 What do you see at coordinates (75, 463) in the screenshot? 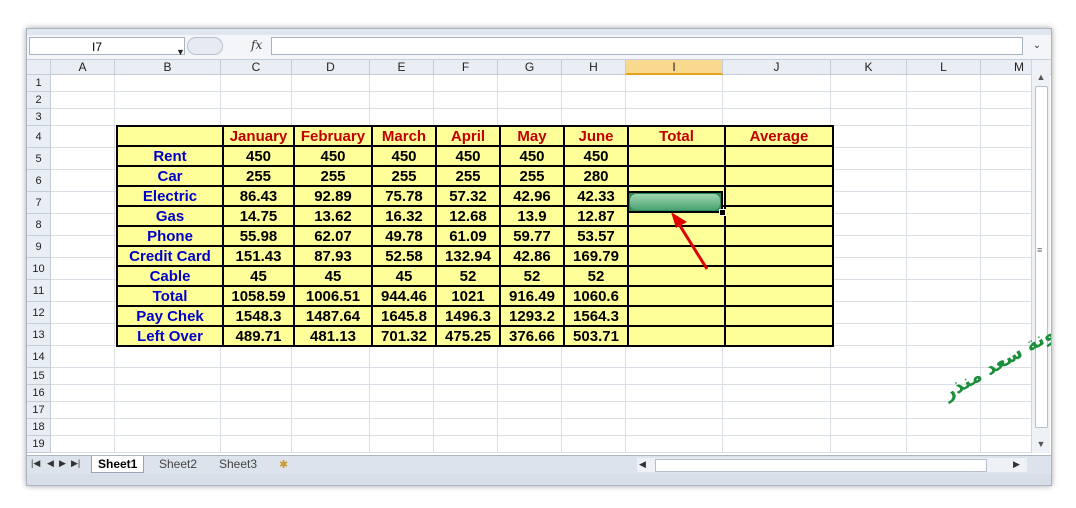
I see `last-sheet-icon: ▶|` at bounding box center [75, 463].